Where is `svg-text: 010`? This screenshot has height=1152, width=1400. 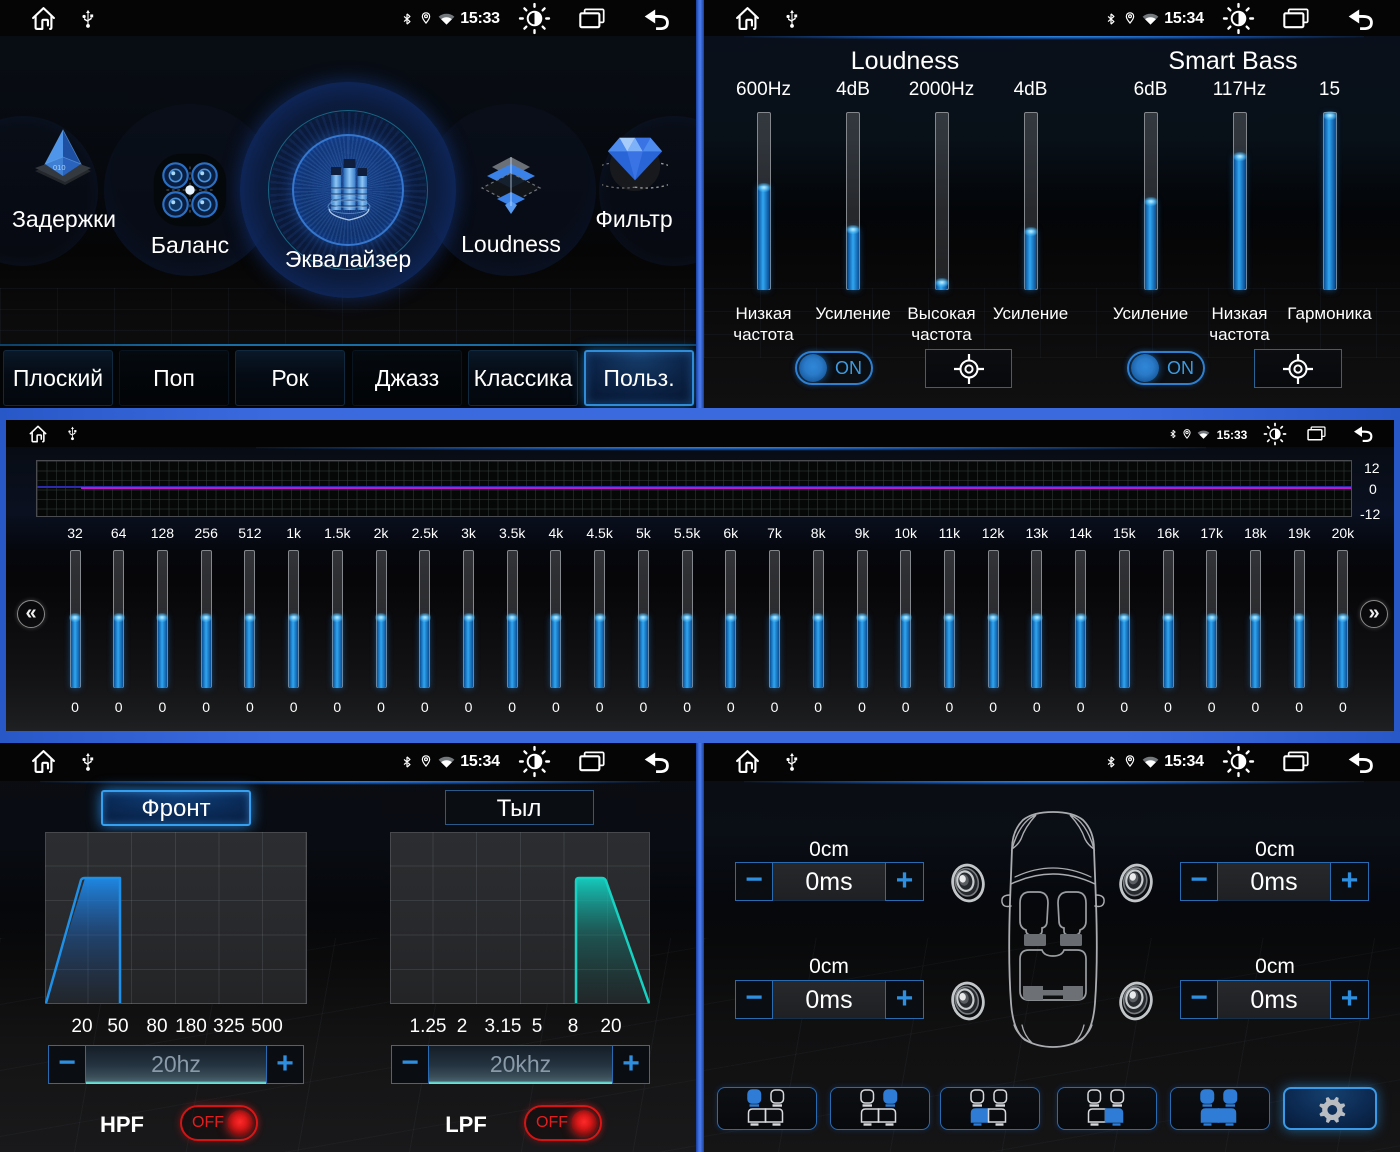 svg-text: 010 is located at coordinates (59, 167).